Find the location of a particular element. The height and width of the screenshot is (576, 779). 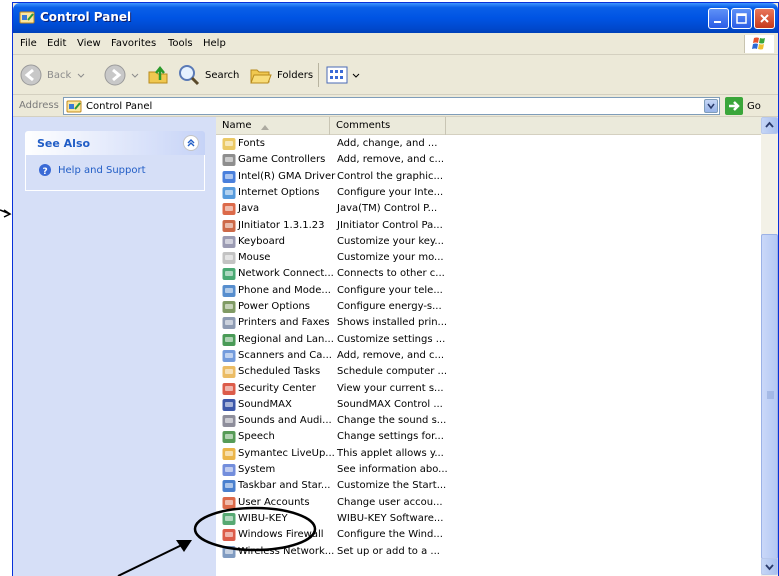

scroll-down-button is located at coordinates (769, 566).